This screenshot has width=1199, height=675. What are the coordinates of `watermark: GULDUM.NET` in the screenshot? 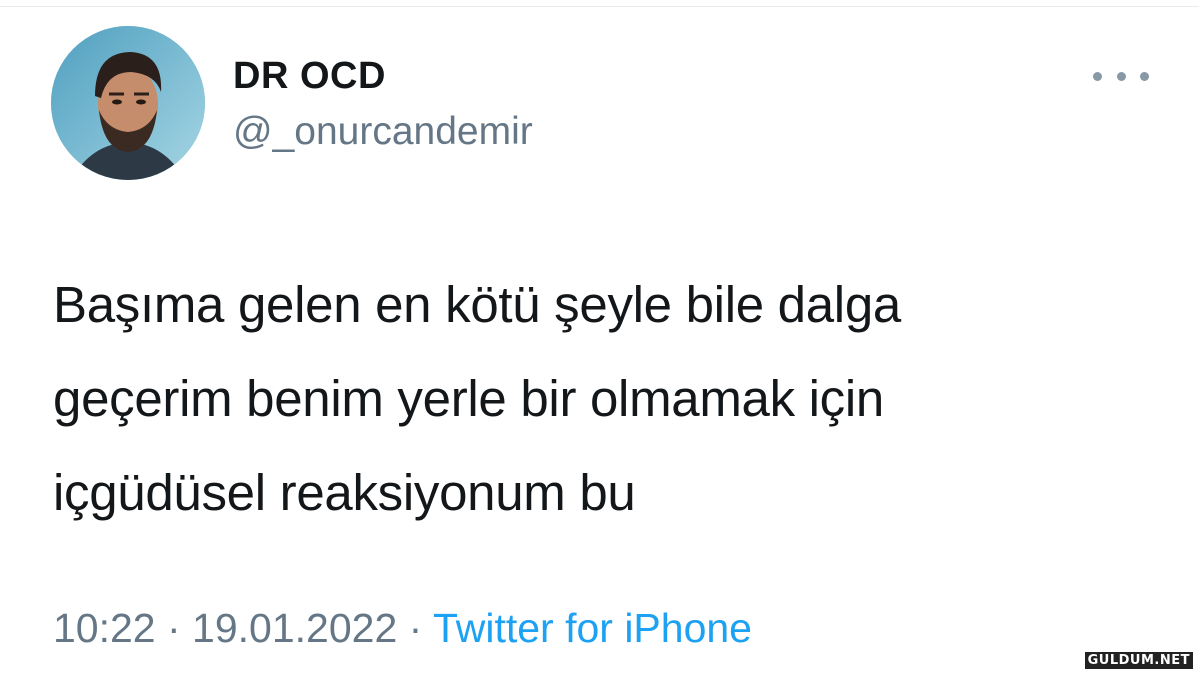 It's located at (1138, 660).